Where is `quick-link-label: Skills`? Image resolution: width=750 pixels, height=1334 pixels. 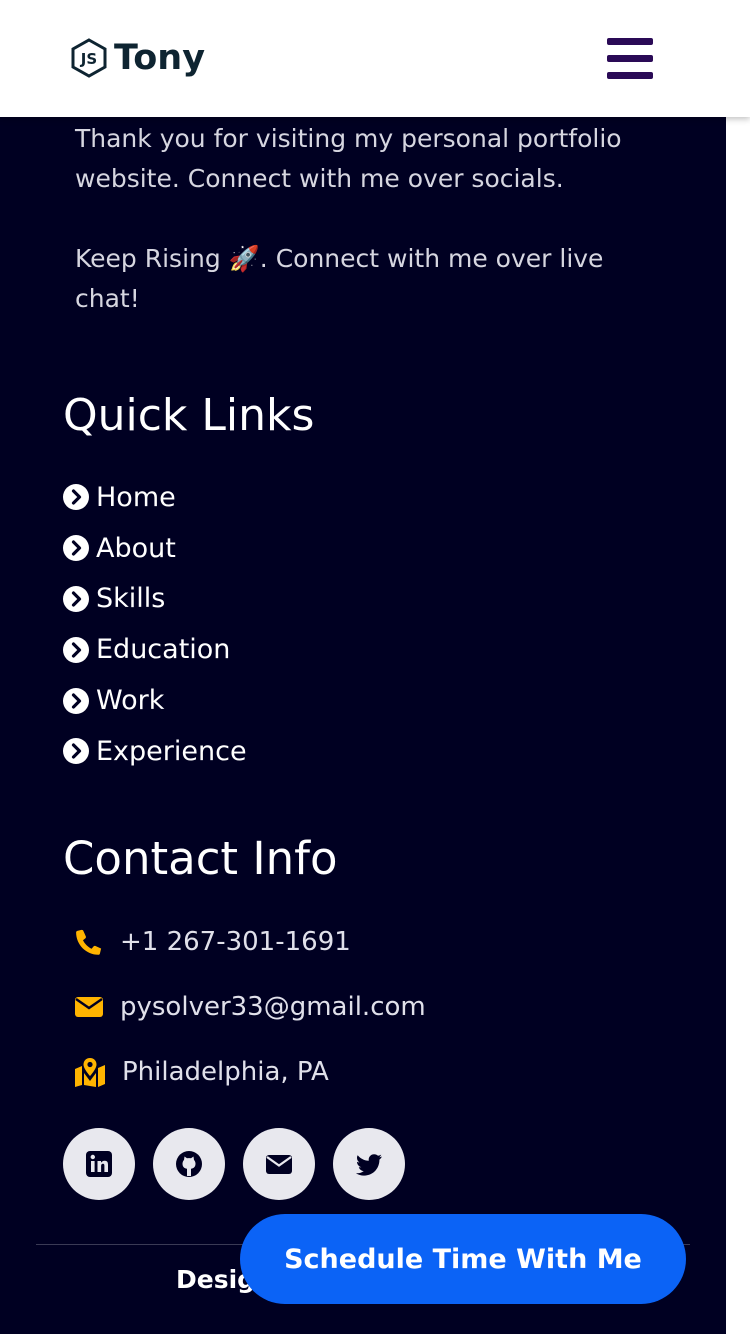 quick-link-label: Skills is located at coordinates (131, 599).